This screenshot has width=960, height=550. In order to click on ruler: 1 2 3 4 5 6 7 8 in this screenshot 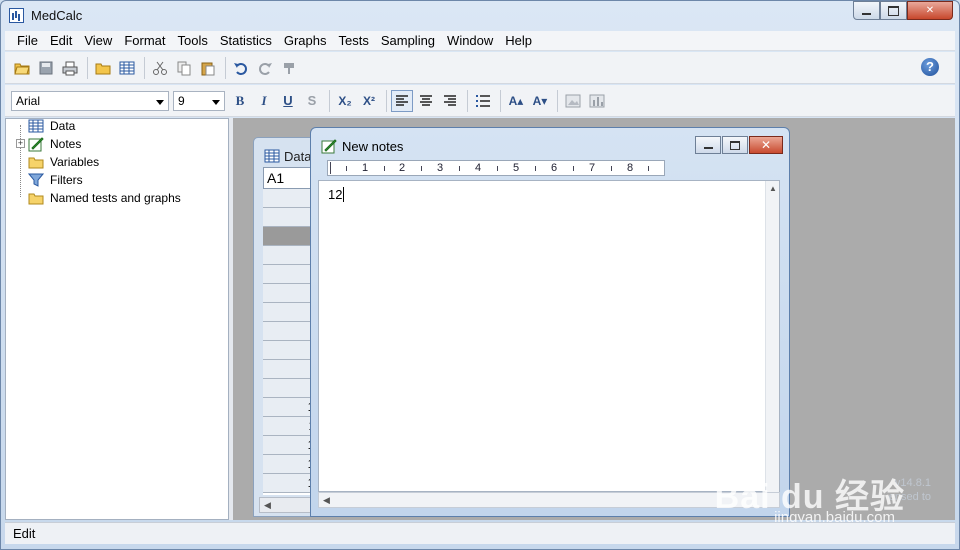, I will do `click(496, 168)`.